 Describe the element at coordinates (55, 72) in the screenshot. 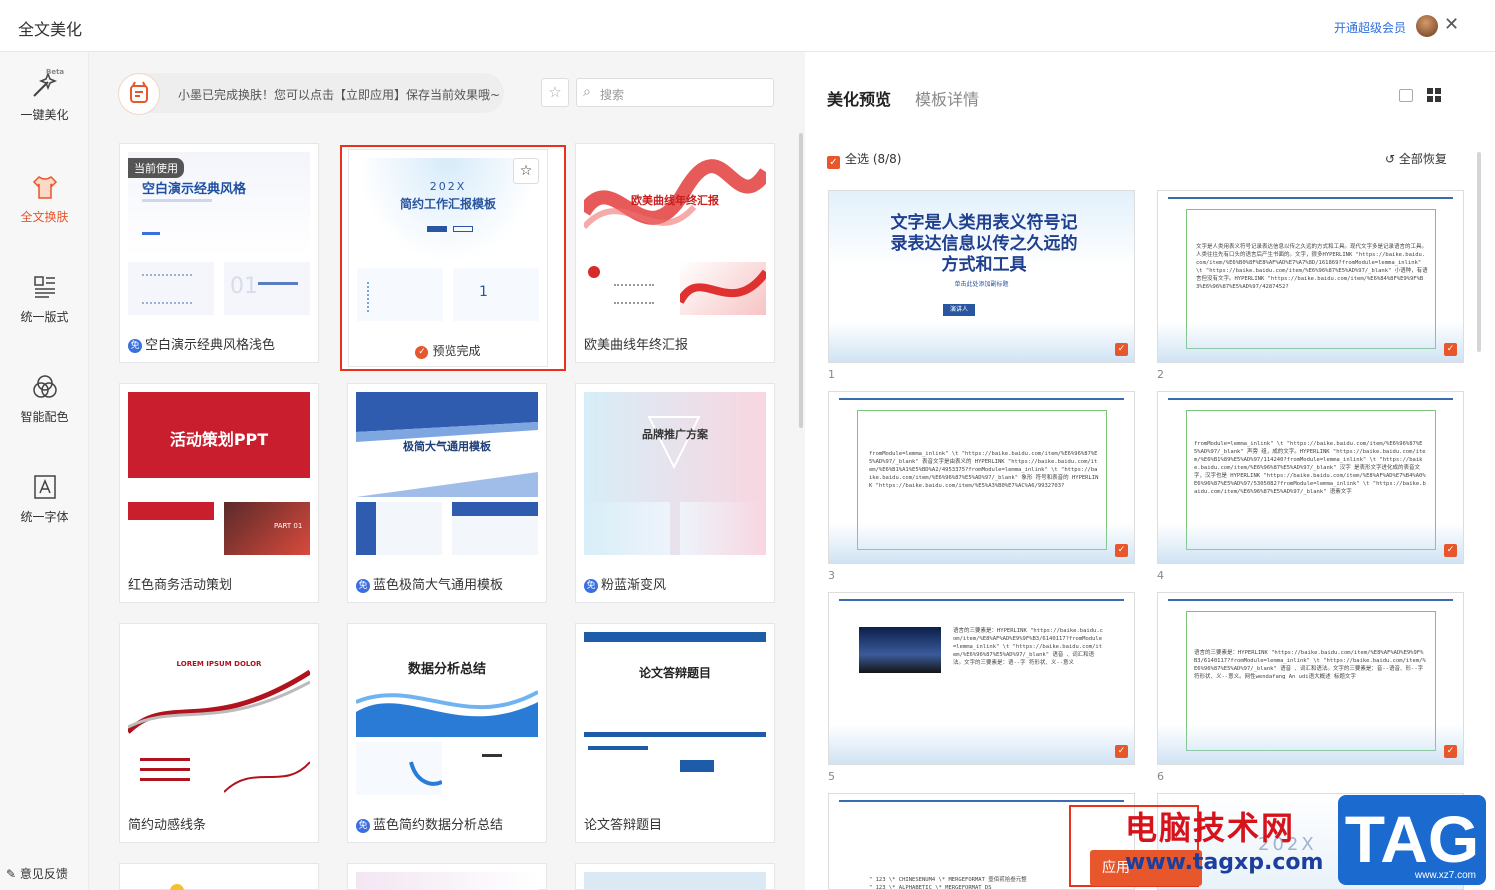

I see `beta-badge: Beta` at that location.